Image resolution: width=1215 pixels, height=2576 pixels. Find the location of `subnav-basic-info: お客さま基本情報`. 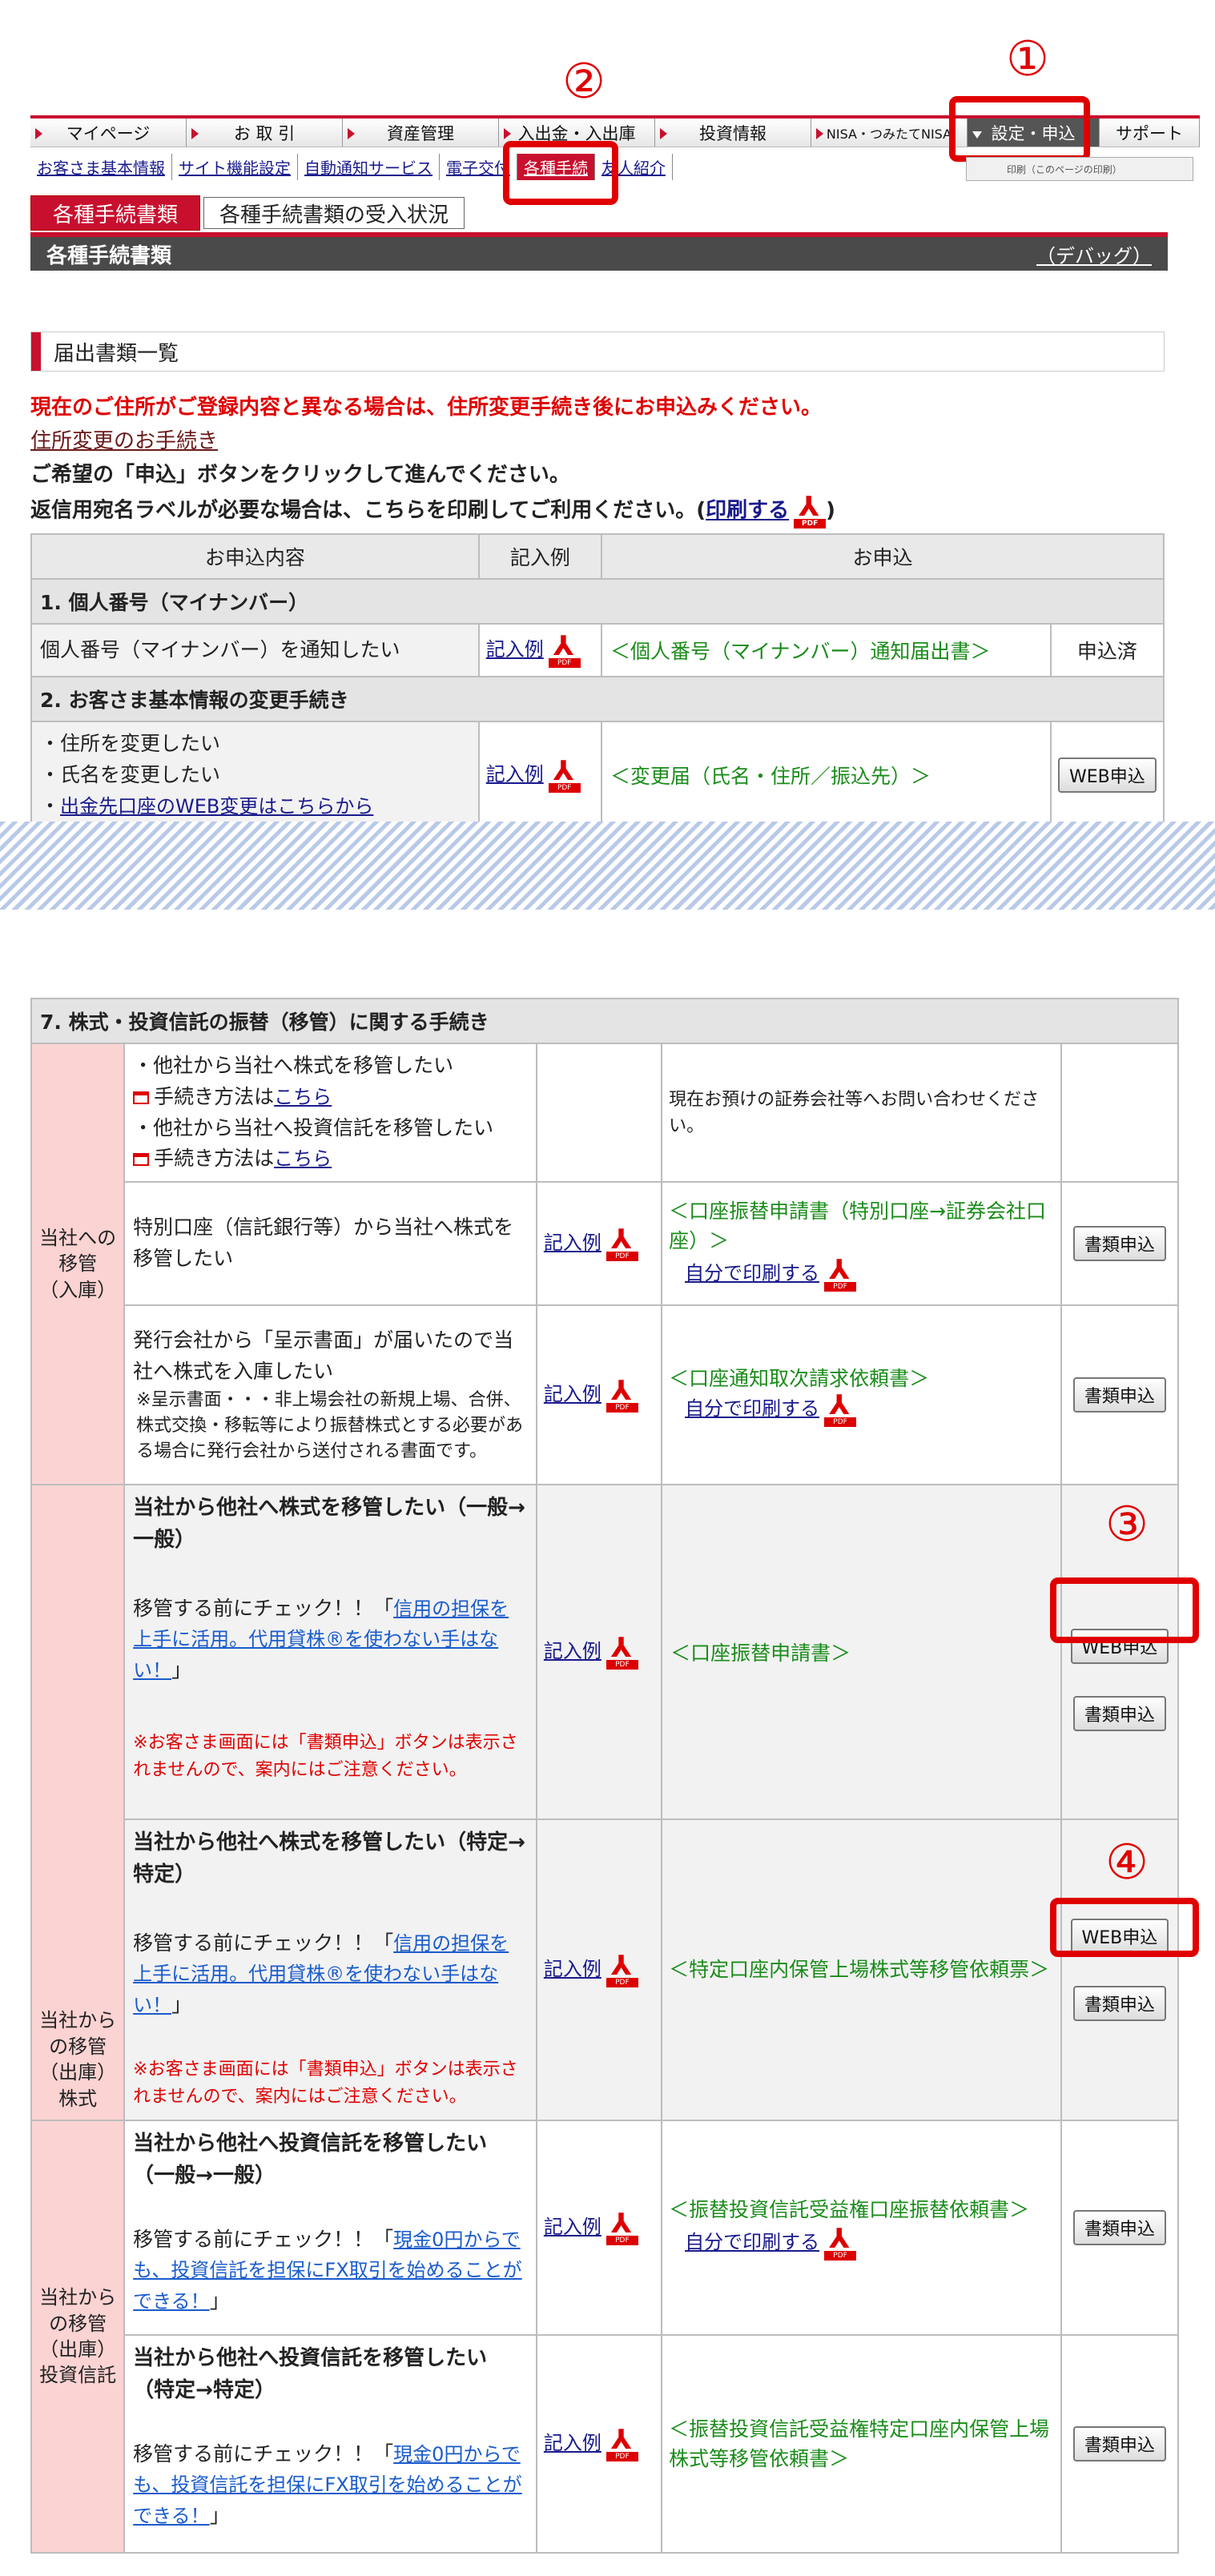

subnav-basic-info: お客さま基本情報 is located at coordinates (101, 167).